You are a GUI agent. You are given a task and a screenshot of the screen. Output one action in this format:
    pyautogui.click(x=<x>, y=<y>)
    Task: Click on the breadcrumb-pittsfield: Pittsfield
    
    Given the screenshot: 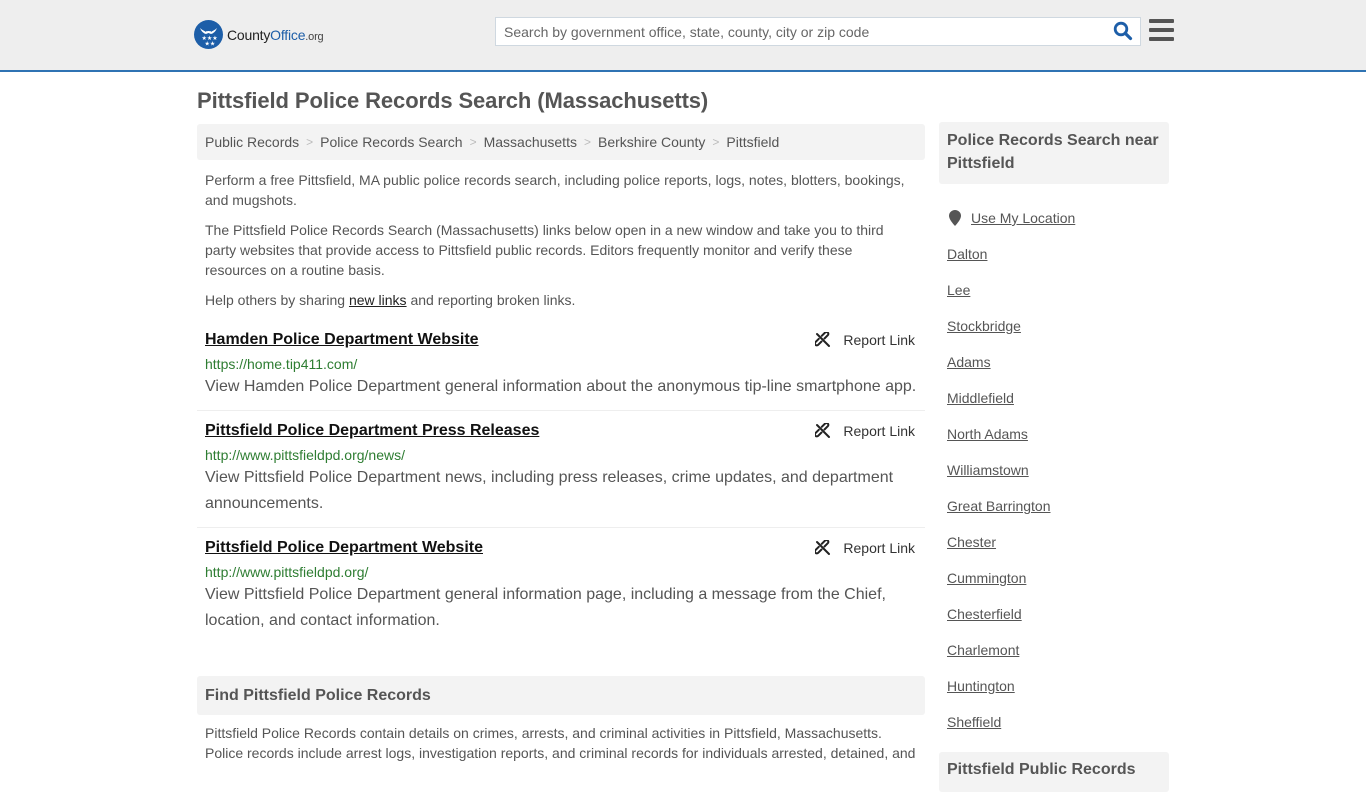 What is the action you would take?
    pyautogui.click(x=752, y=142)
    